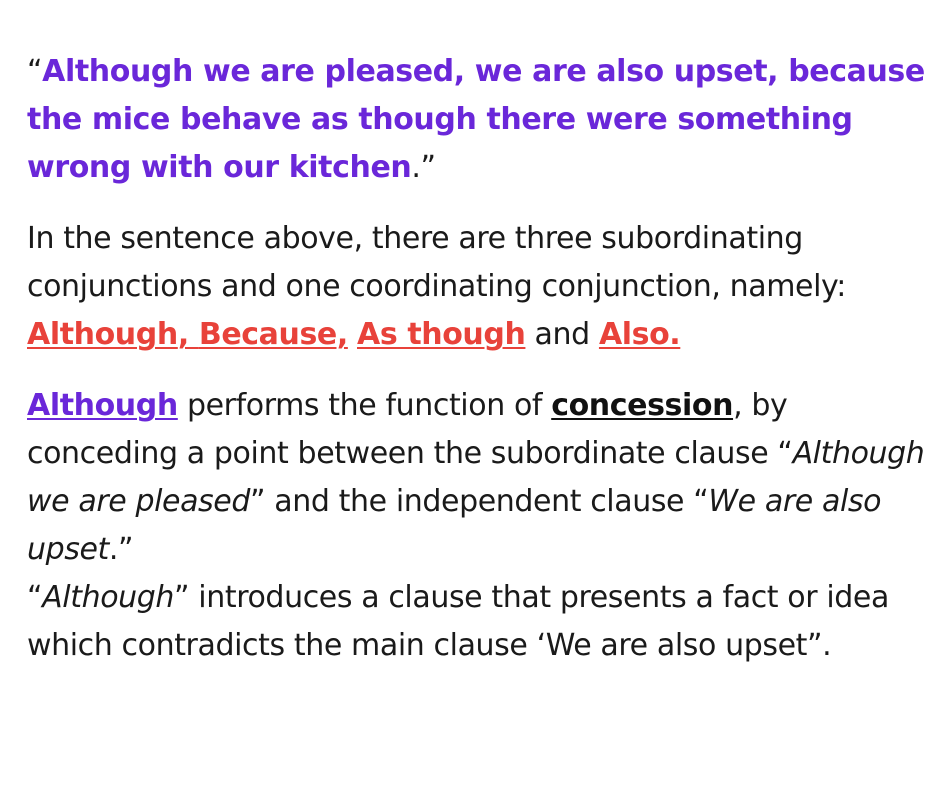 This screenshot has height=788, width=940. Describe the element at coordinates (35, 71) in the screenshot. I see `open-quote: “` at that location.